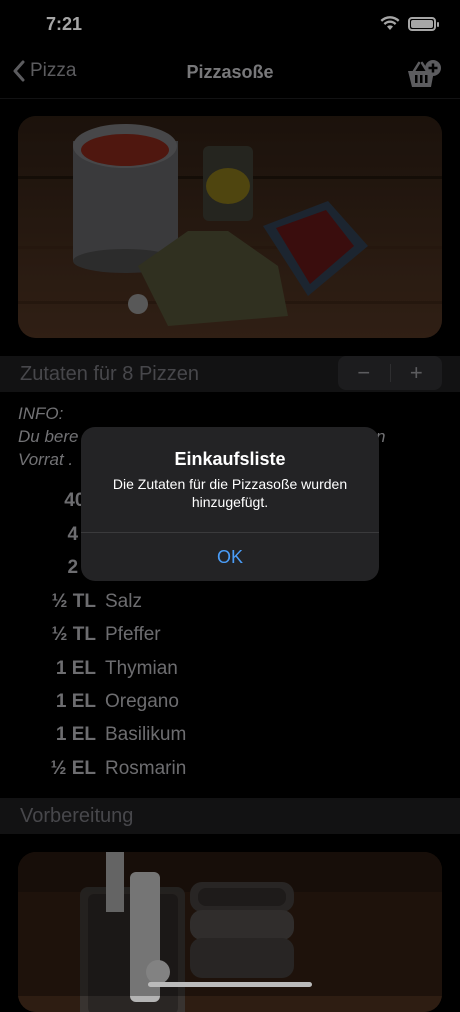  Describe the element at coordinates (423, 23) in the screenshot. I see `battery-icon` at that location.